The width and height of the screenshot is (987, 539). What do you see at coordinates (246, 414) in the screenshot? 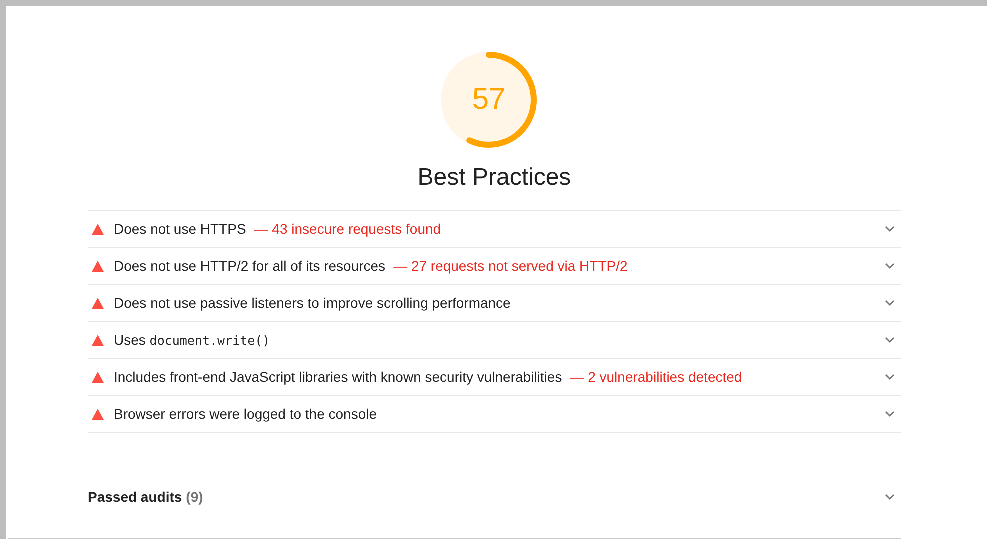
I see `audit-title: Browser errors were logged to the console` at bounding box center [246, 414].